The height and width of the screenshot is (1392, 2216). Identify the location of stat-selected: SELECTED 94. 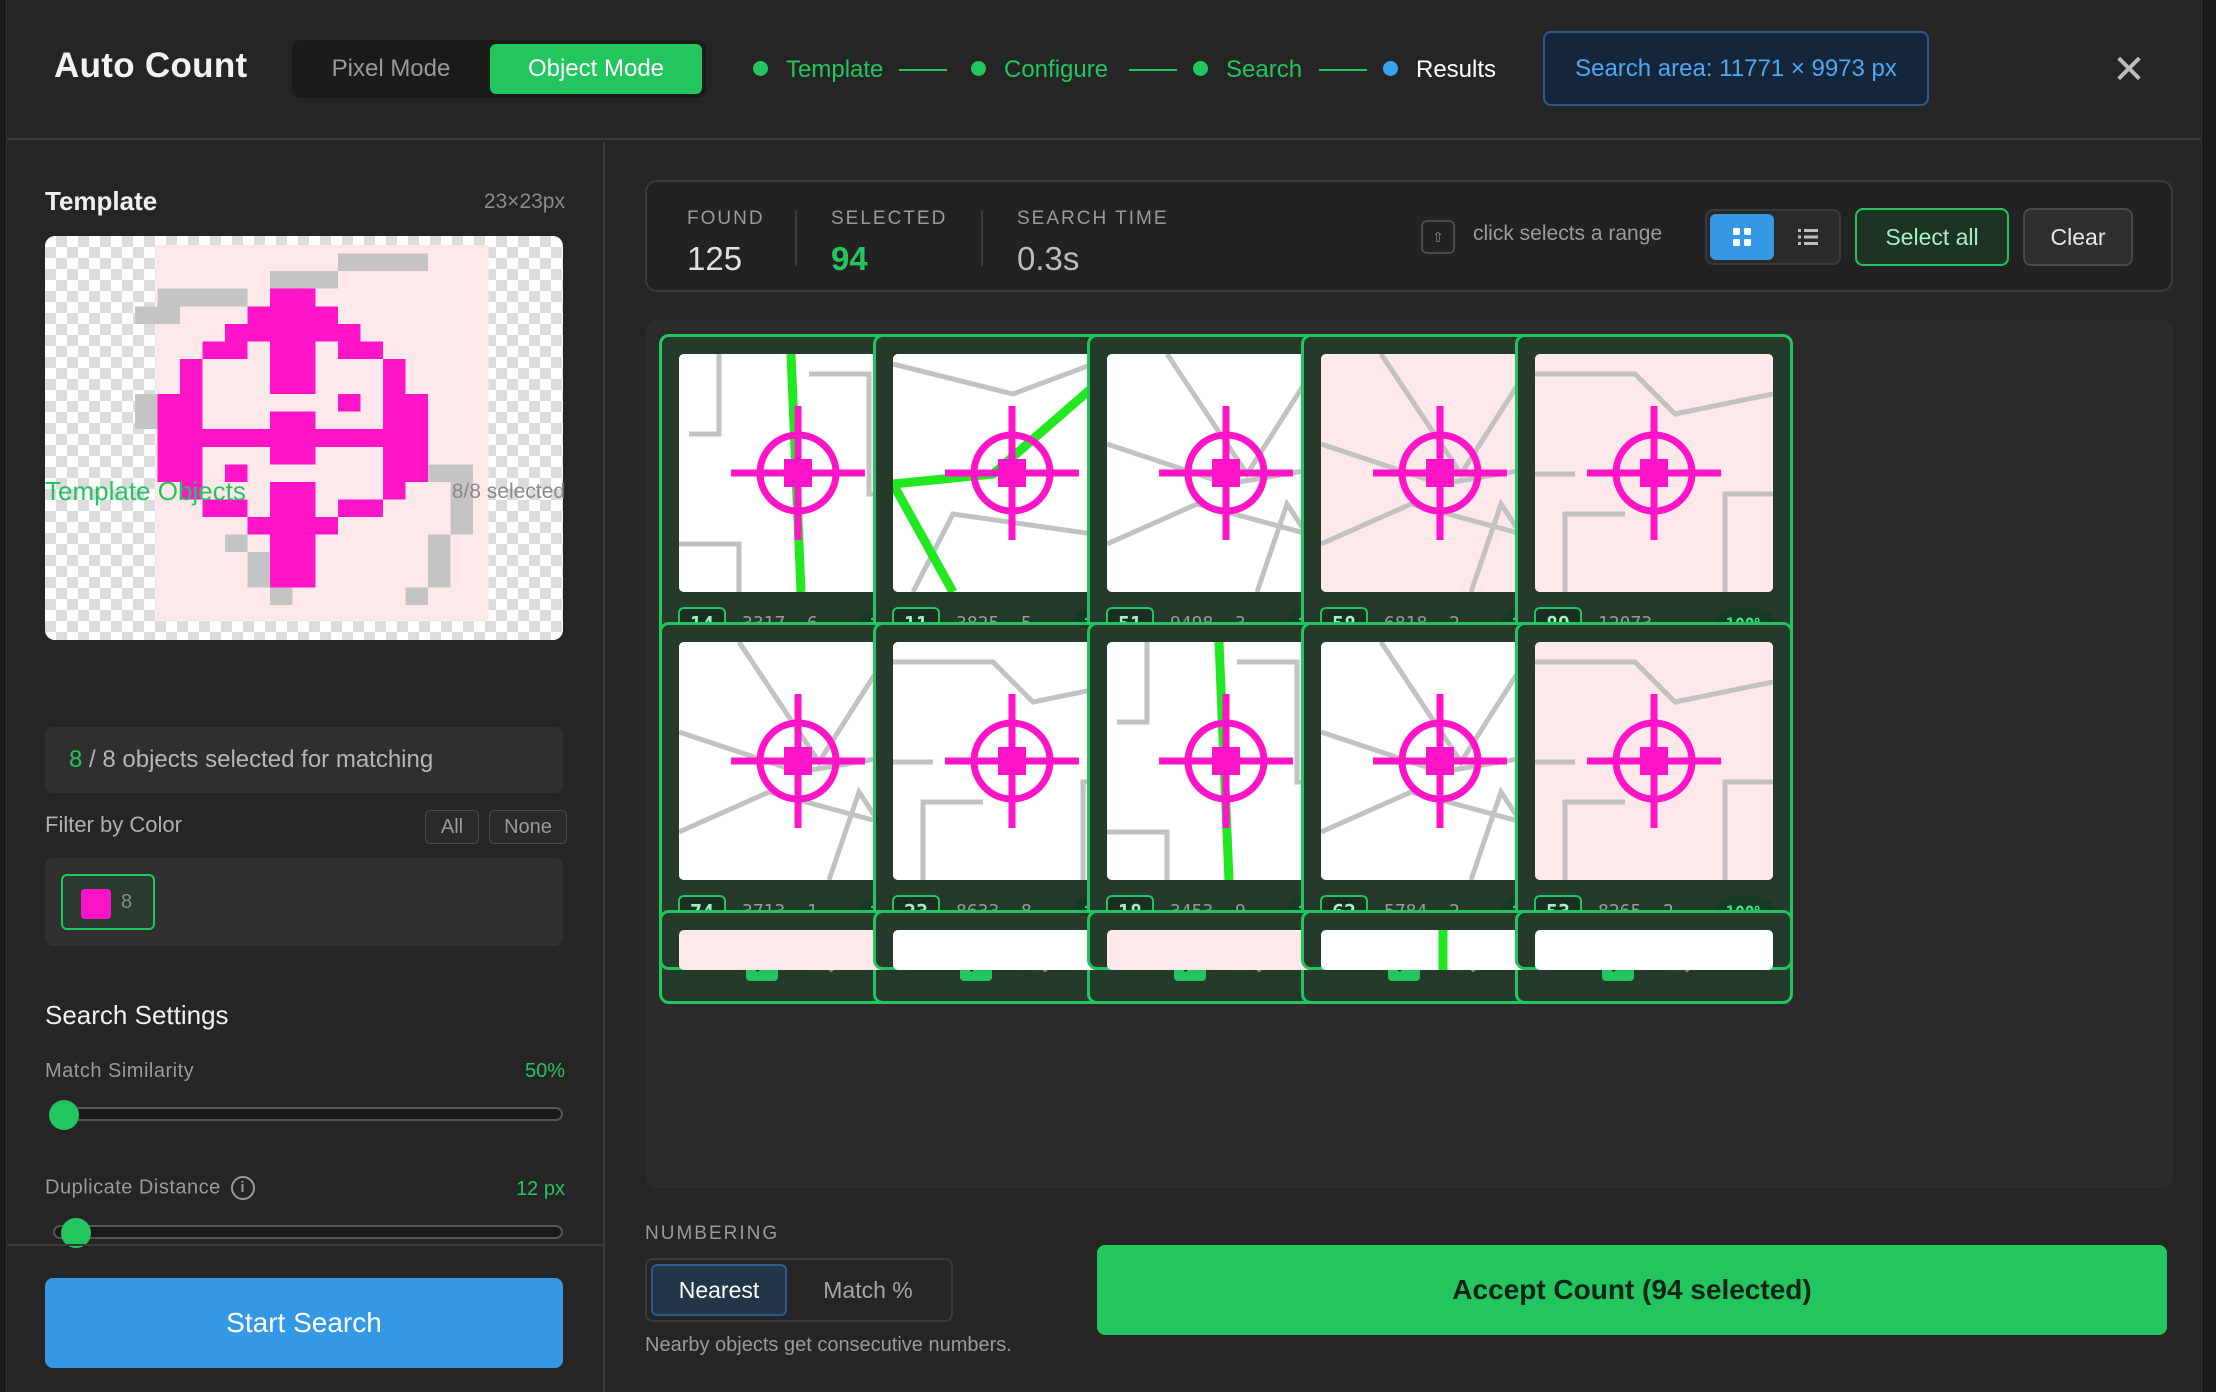
(889, 243).